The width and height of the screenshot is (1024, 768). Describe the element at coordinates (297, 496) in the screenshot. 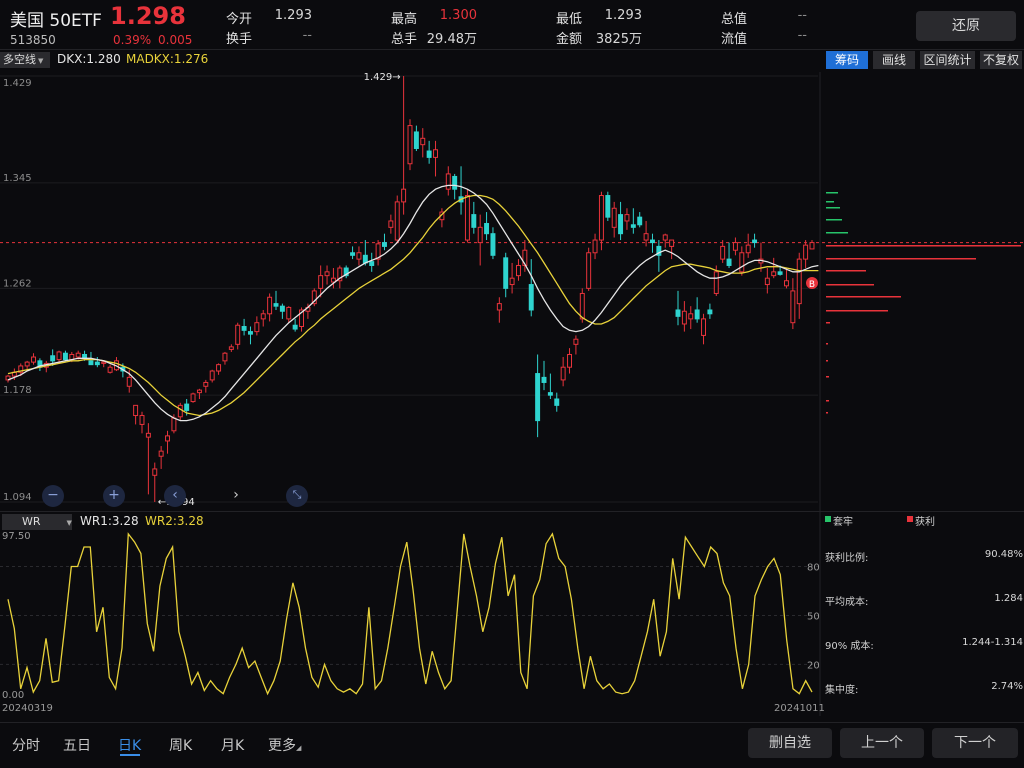

I see `reset-zoom-icon: ⤡` at that location.